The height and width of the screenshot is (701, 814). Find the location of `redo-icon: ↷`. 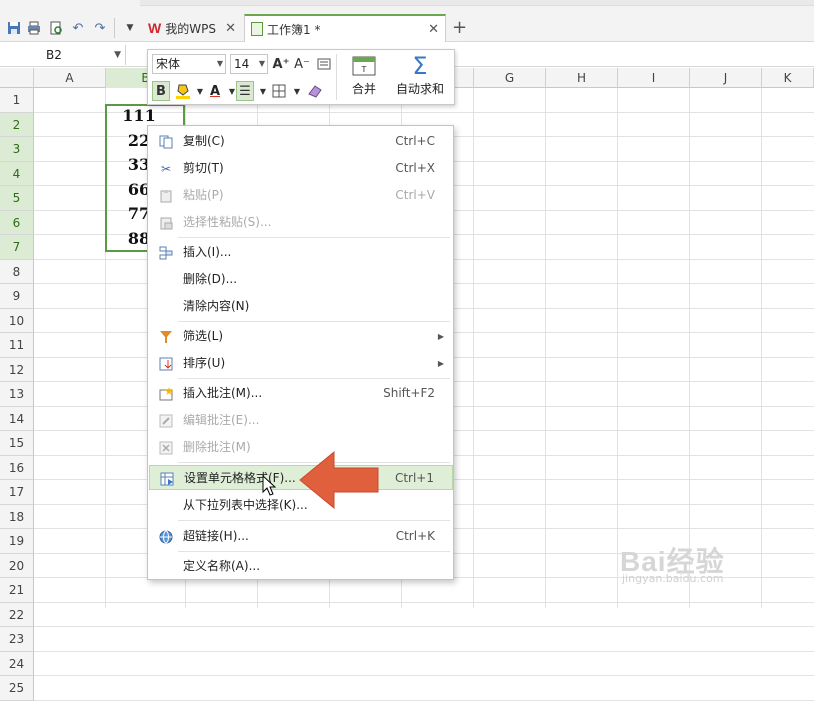

redo-icon: ↷ is located at coordinates (100, 28).